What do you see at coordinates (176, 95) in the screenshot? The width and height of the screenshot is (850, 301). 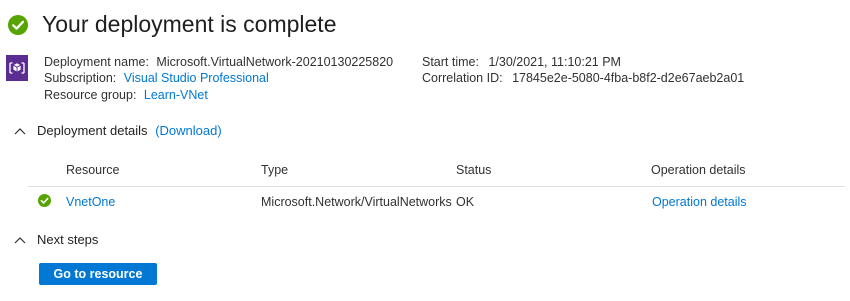 I see `resource-group-link: Learn-VNet` at bounding box center [176, 95].